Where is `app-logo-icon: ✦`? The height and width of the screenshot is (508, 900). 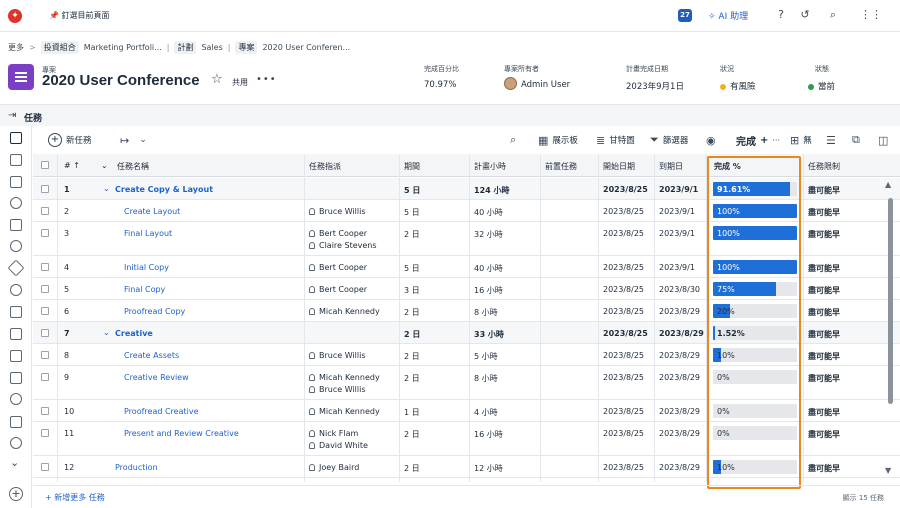 app-logo-icon: ✦ is located at coordinates (15, 16).